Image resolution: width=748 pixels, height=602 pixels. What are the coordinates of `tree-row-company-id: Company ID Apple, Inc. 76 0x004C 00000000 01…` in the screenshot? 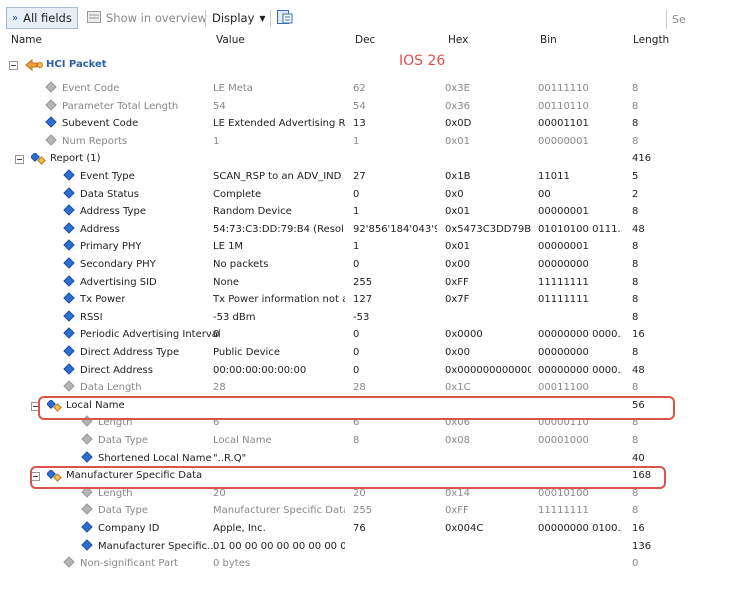 It's located at (374, 530).